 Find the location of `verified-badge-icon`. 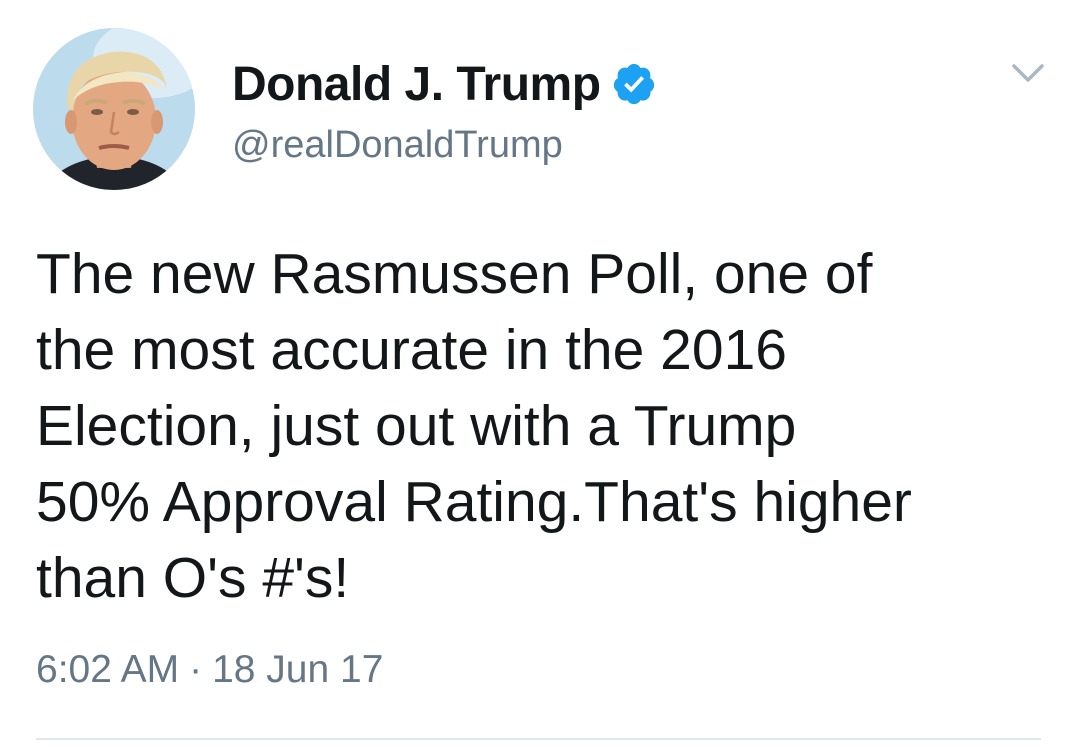

verified-badge-icon is located at coordinates (634, 84).